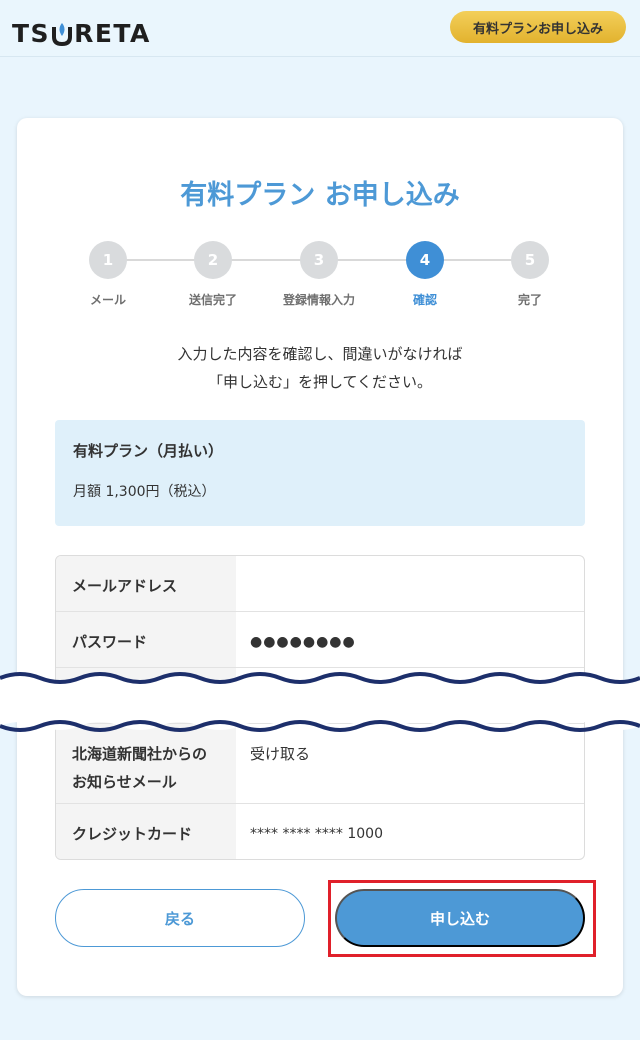 This screenshot has height=1040, width=640. What do you see at coordinates (410, 583) in the screenshot?
I see `row-value` at bounding box center [410, 583].